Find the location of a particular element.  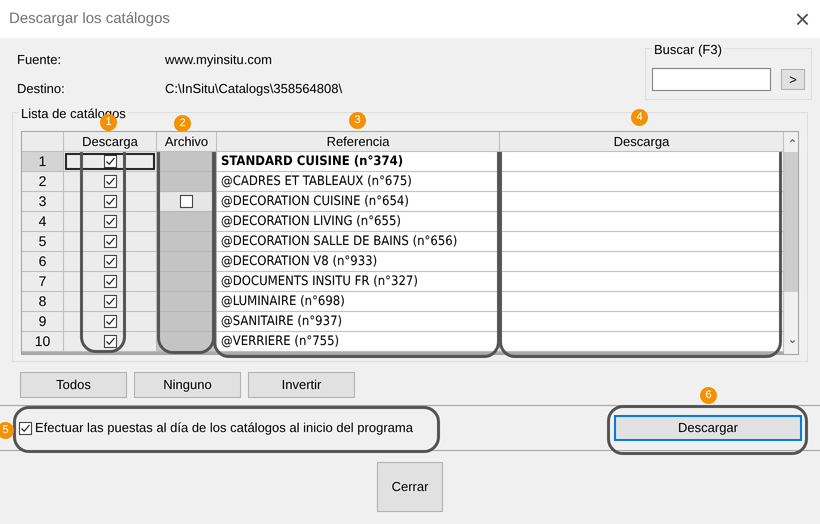

selection-button: Ninguno is located at coordinates (187, 385).